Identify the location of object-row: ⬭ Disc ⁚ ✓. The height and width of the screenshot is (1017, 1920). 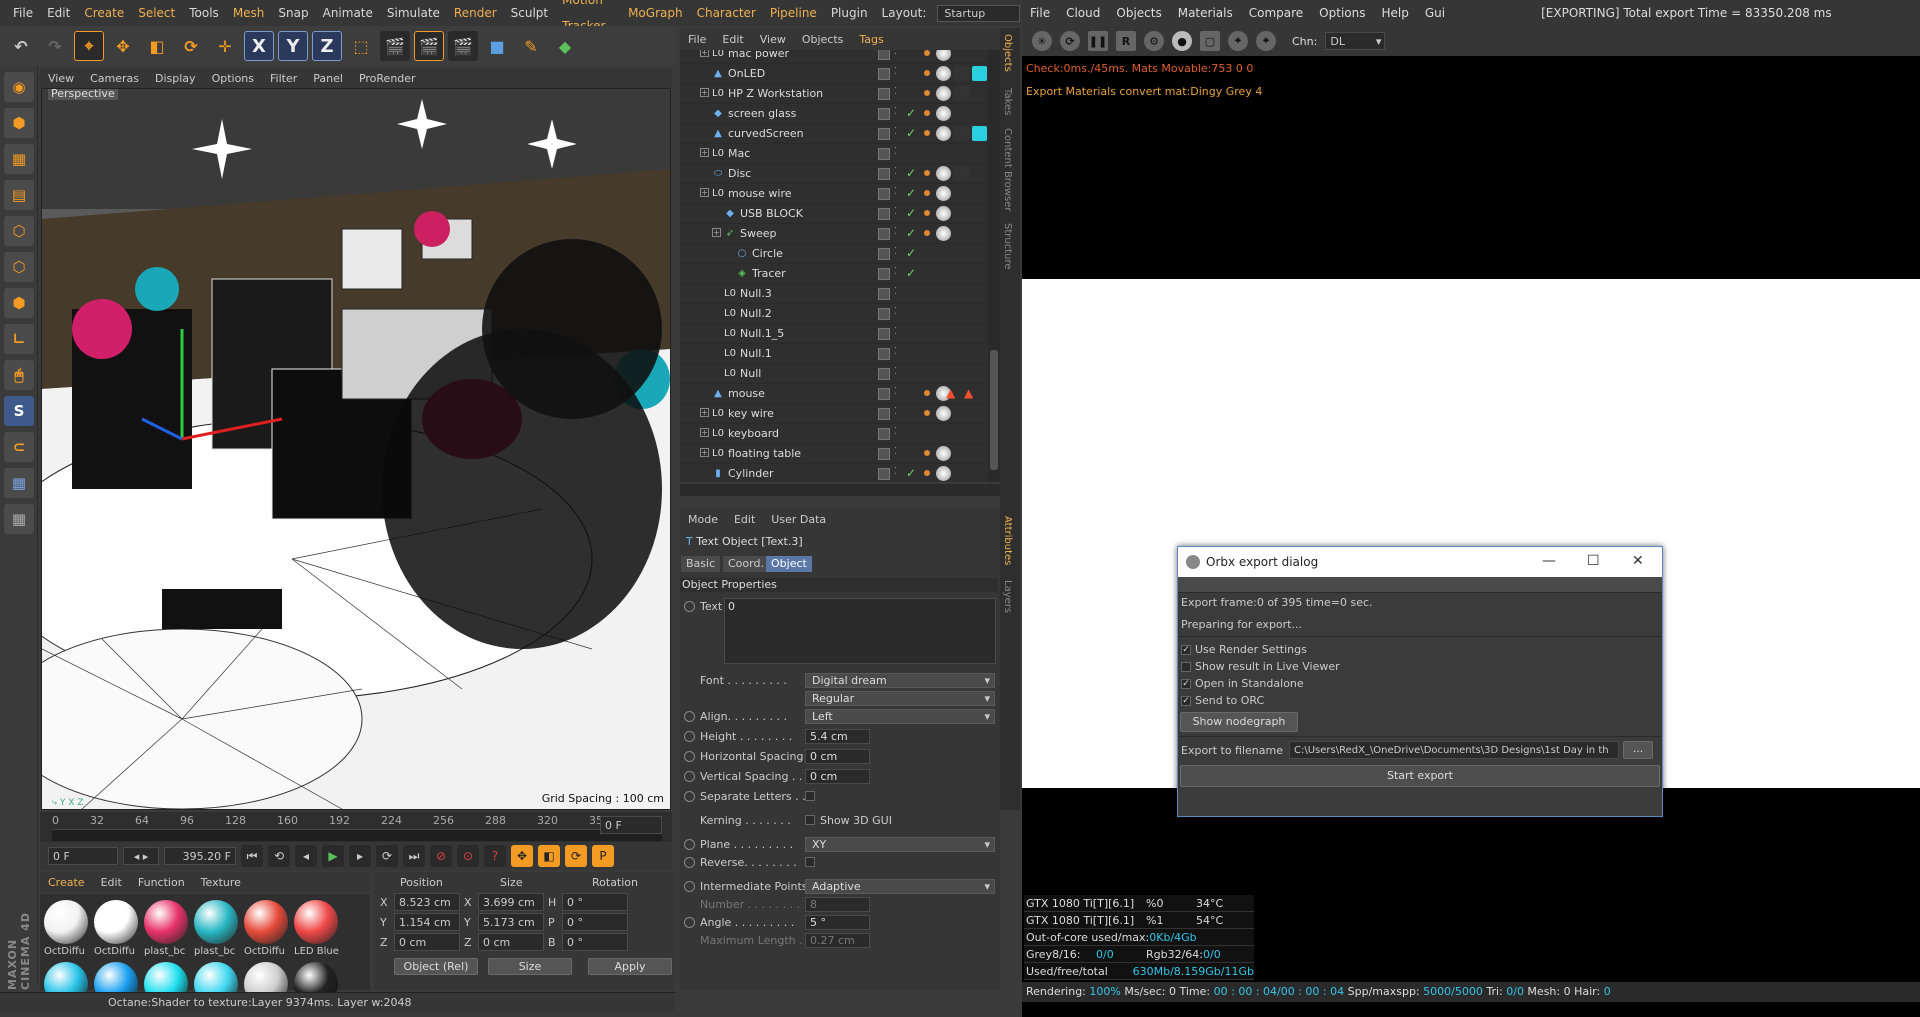
(834, 174).